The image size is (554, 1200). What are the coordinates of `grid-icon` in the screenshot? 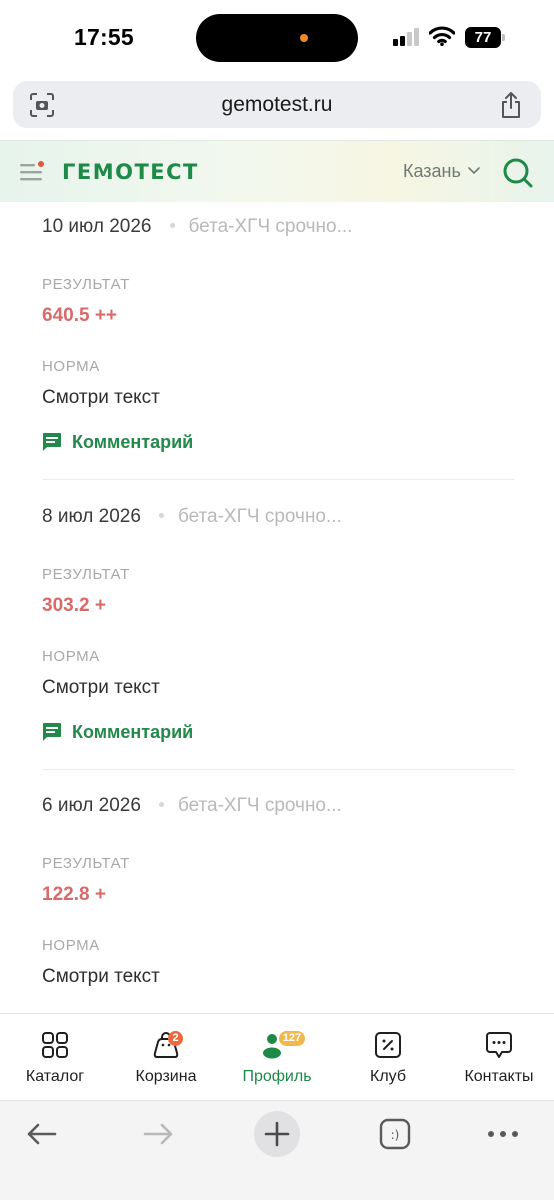 It's located at (55, 1045).